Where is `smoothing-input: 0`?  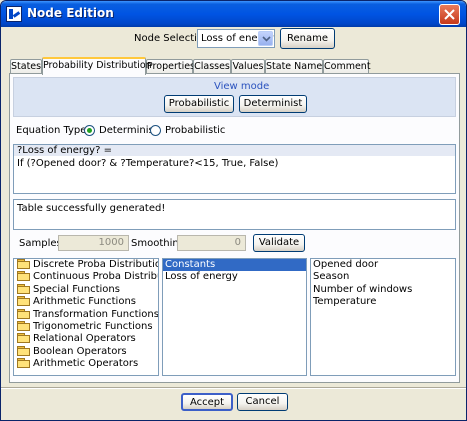 smoothing-input: 0 is located at coordinates (211, 243).